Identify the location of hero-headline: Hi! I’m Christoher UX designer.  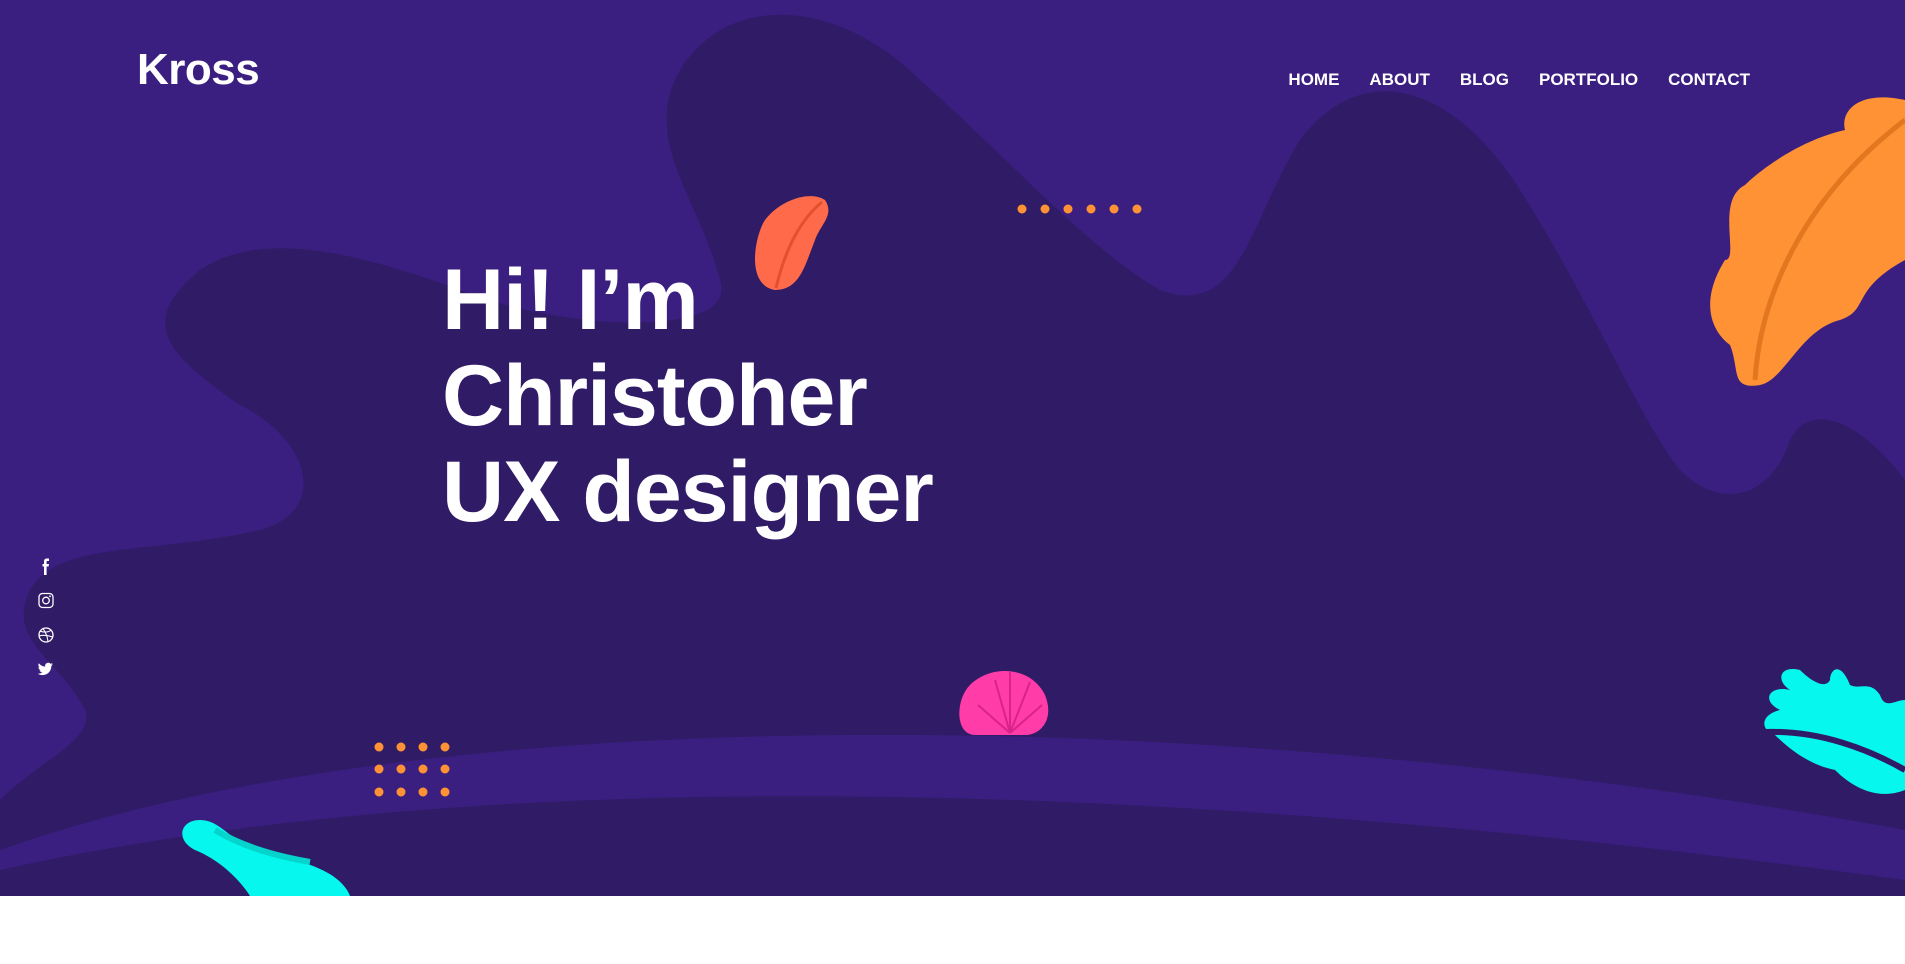
(688, 396).